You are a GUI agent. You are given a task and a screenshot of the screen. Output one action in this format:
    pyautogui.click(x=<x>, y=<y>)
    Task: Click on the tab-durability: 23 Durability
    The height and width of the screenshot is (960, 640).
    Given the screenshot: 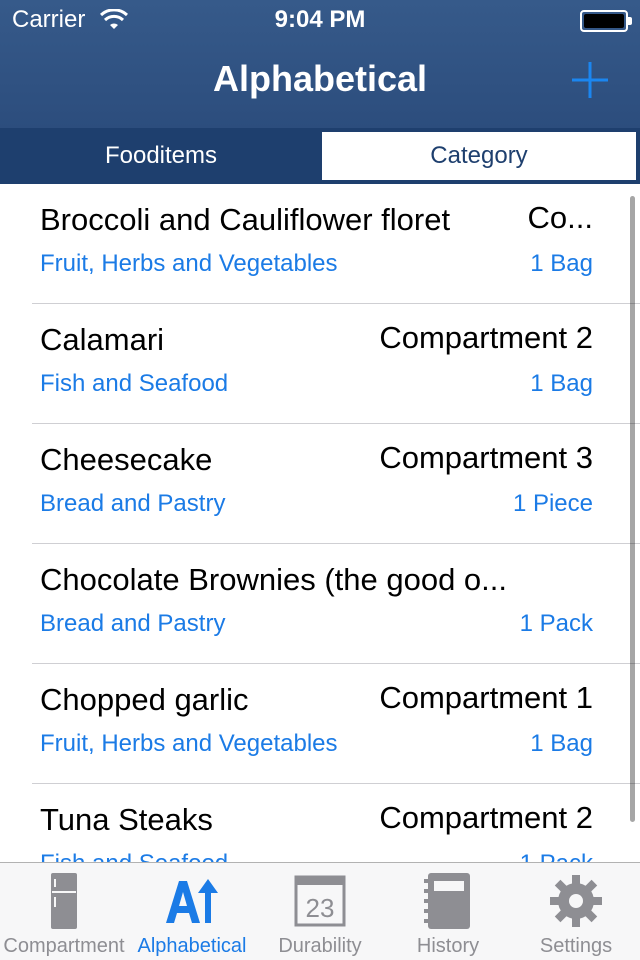 What is the action you would take?
    pyautogui.click(x=320, y=911)
    